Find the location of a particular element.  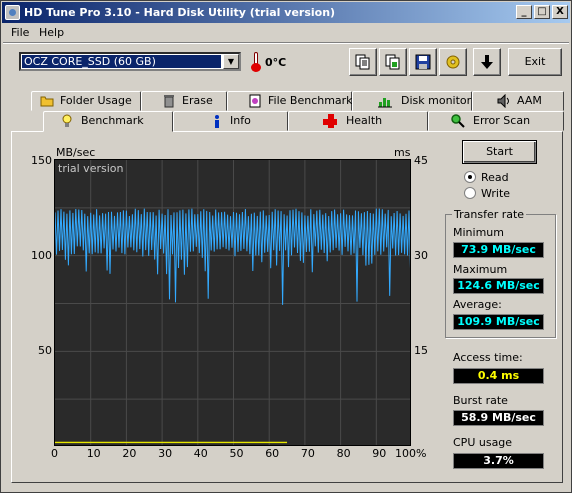

health-cross-icon is located at coordinates (330, 121).